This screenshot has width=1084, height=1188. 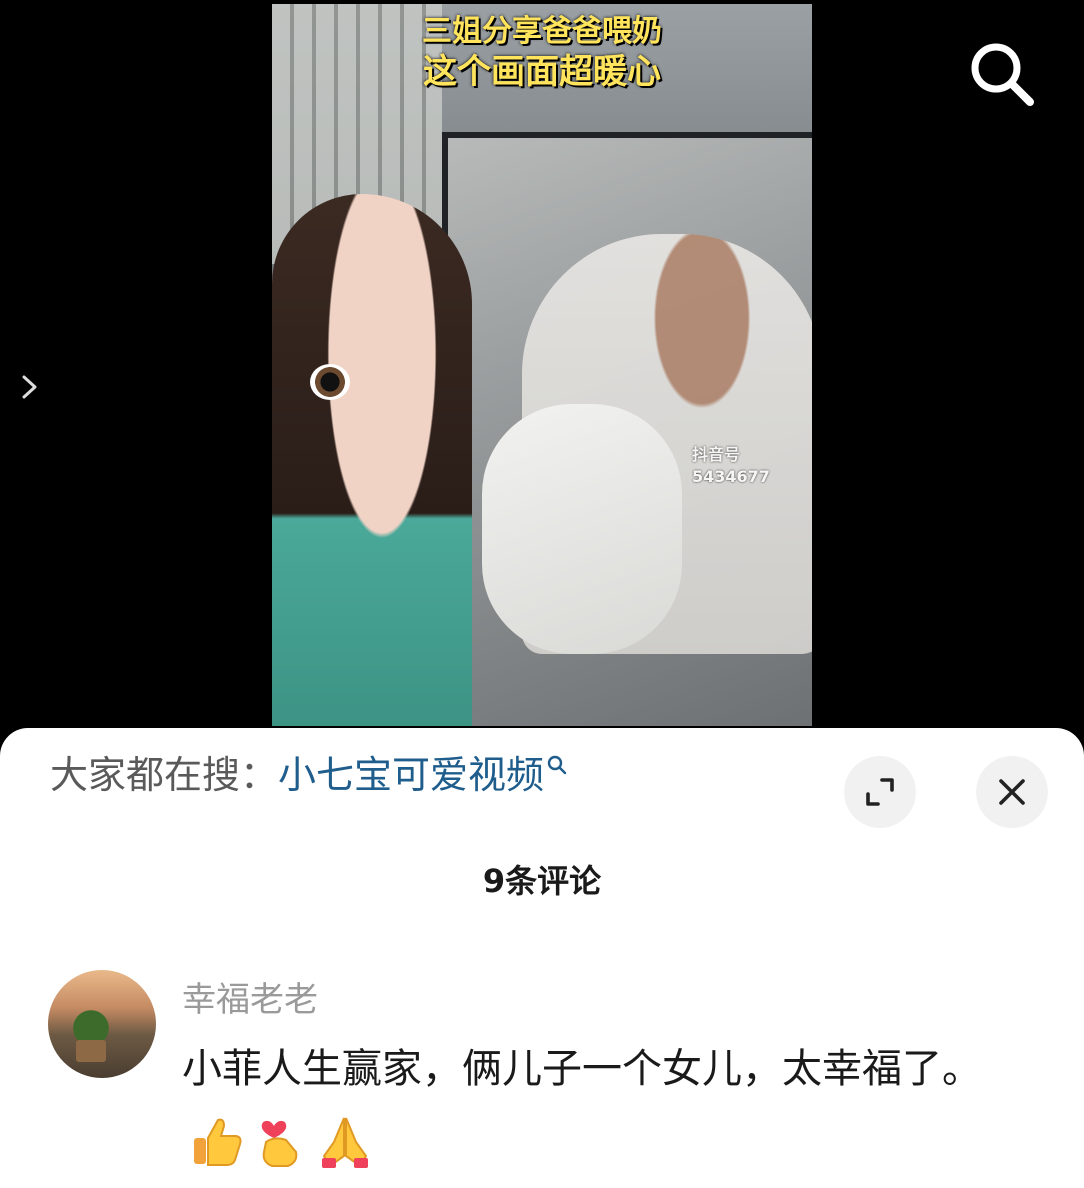 I want to click on finger-heart-emoji, so click(x=279, y=1143).